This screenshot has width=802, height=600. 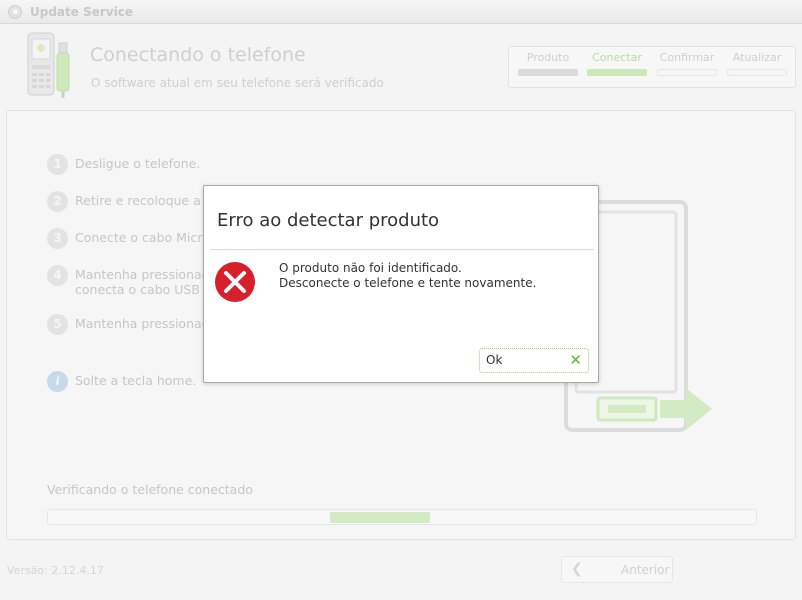 What do you see at coordinates (57, 381) in the screenshot?
I see `info-icon: i` at bounding box center [57, 381].